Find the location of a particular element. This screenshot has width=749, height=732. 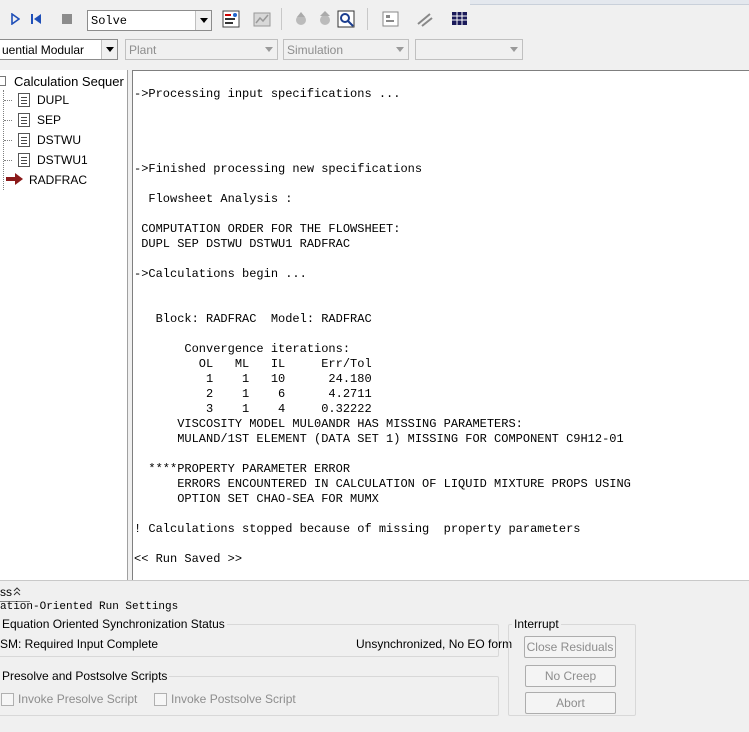

tree-item-dstwu1: DSTWU1 is located at coordinates (46, 160).